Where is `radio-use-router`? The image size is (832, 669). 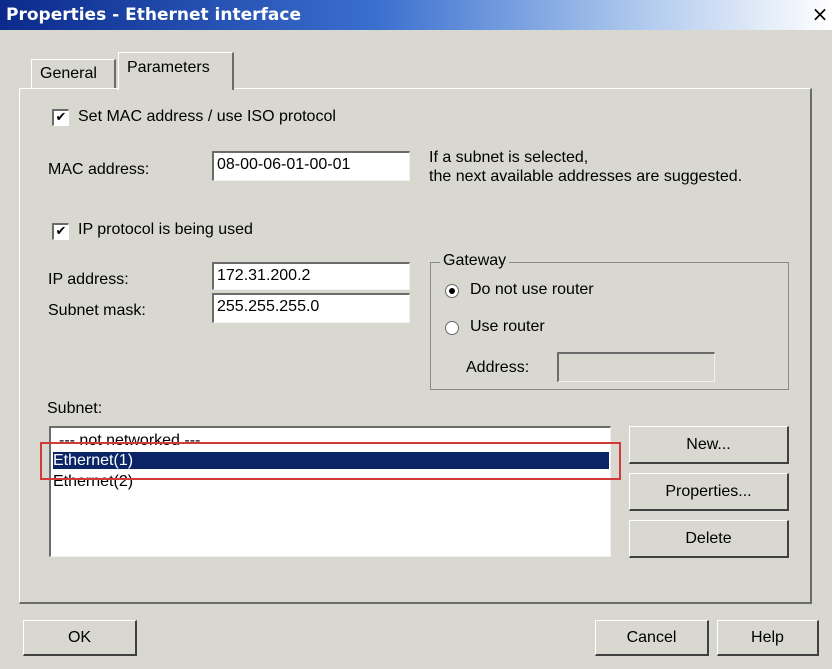
radio-use-router is located at coordinates (452, 328).